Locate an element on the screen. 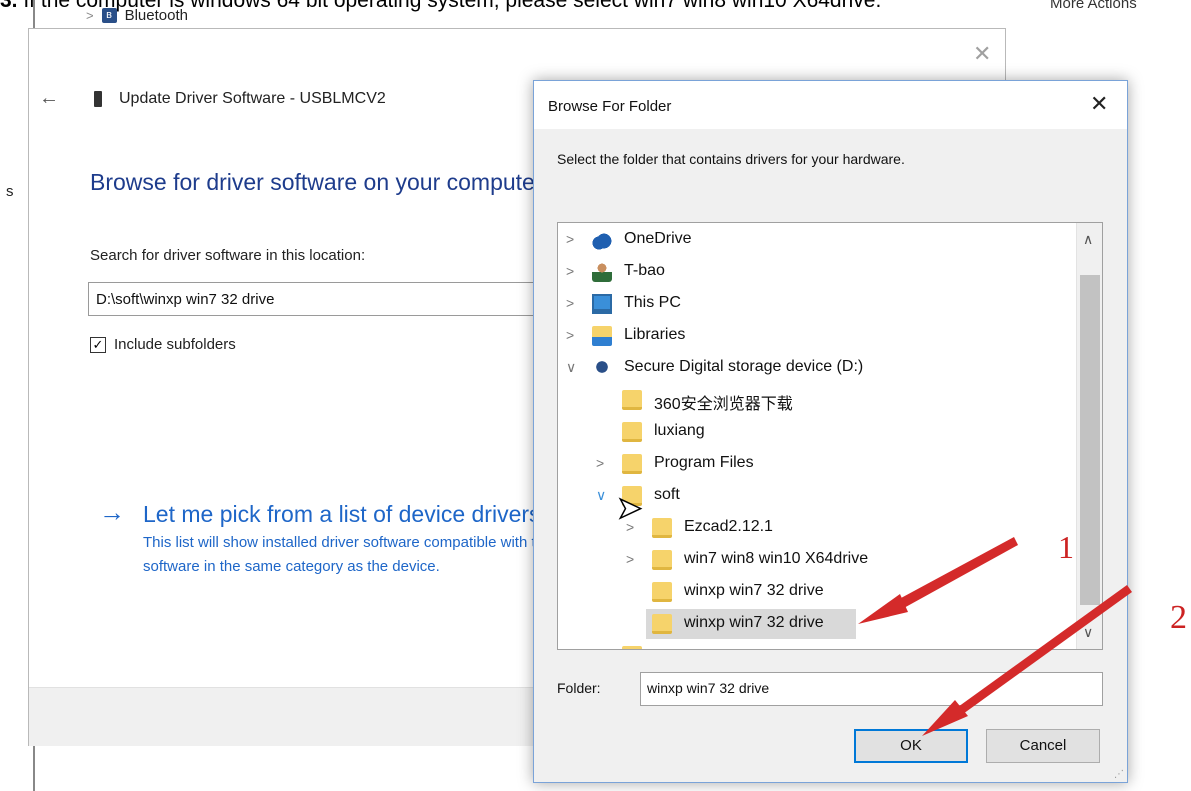 The image size is (1191, 791). folder-tree-item: luxiang is located at coordinates (817, 432).